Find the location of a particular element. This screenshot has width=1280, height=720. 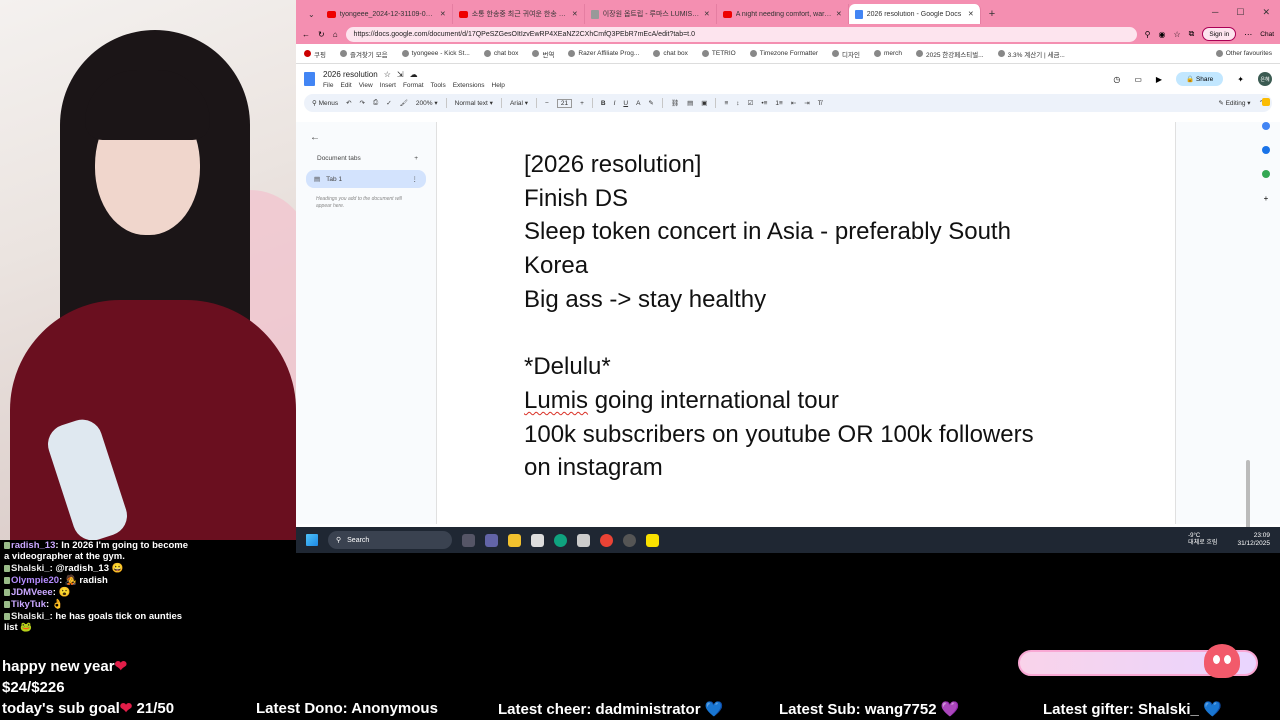

font-size-input: 21 is located at coordinates (564, 103).